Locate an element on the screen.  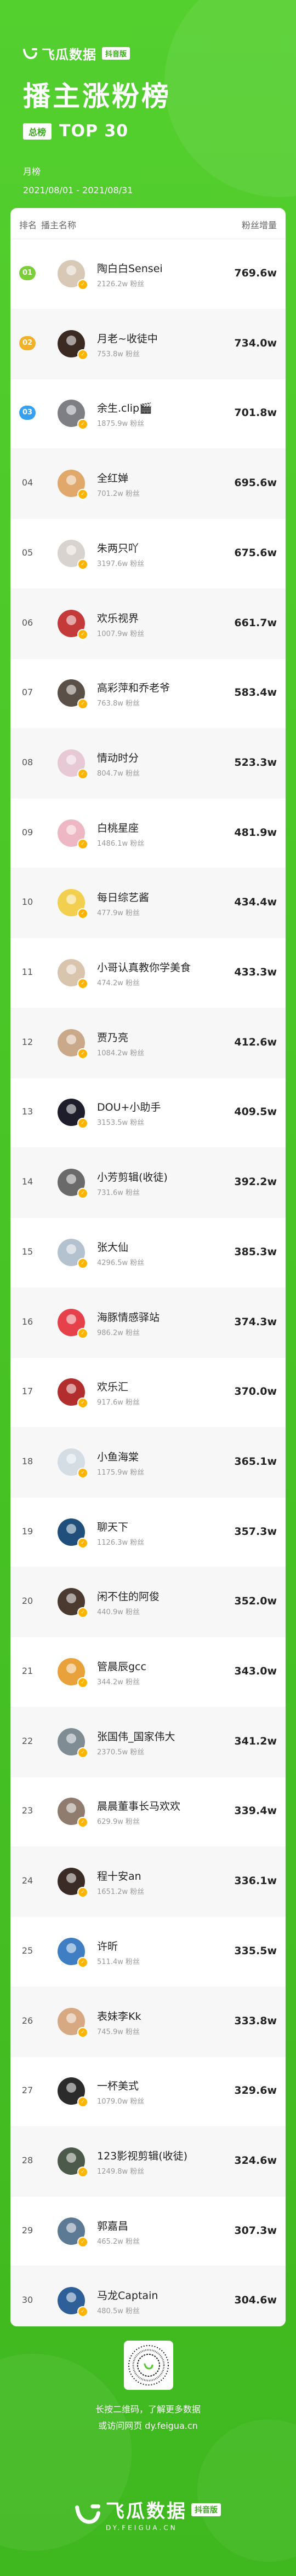
table-row: 15 ✓ 张大仙 4296.5w 粉丝 385.3w is located at coordinates (148, 1253).